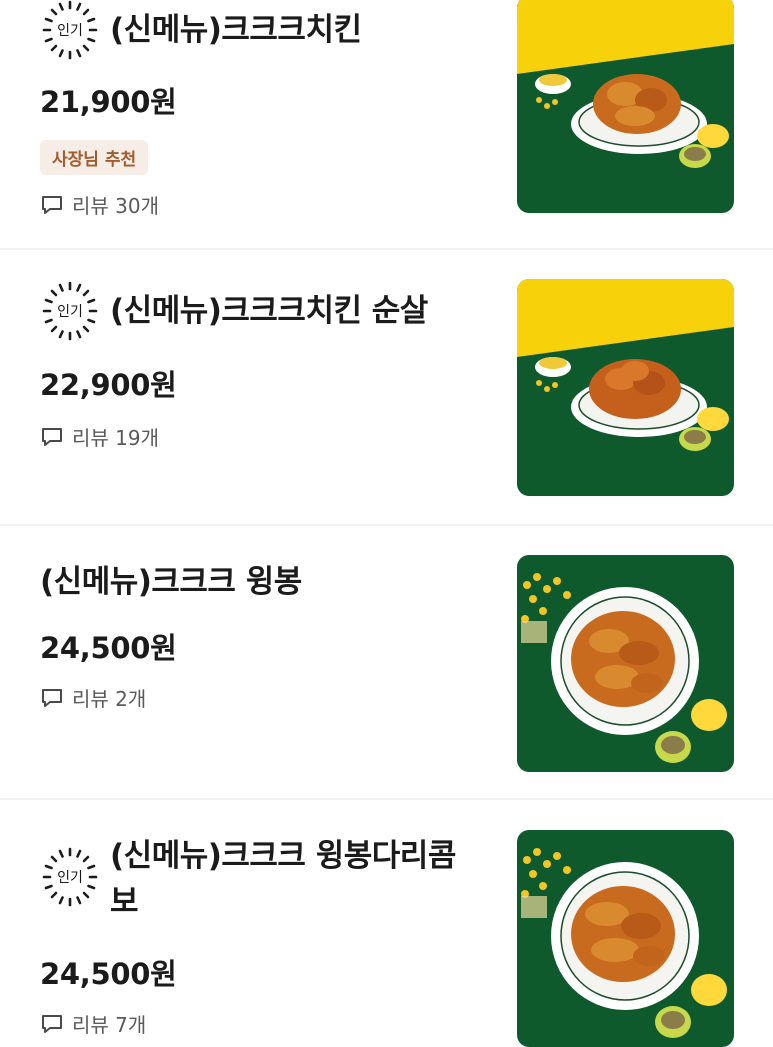 This screenshot has height=1047, width=773. I want to click on menu-item-name-line2: 보, so click(124, 902).